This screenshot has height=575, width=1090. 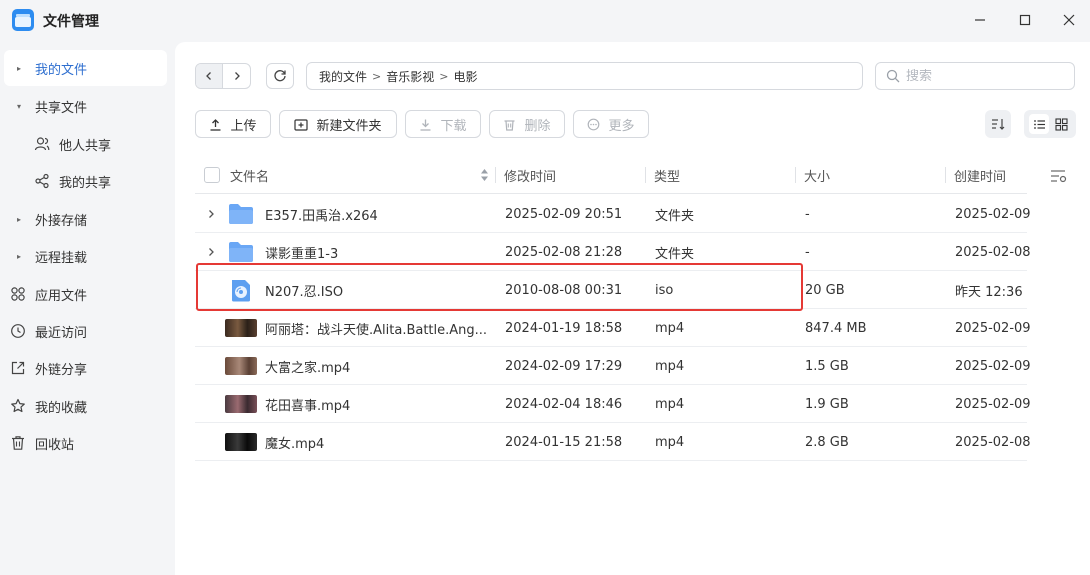 I want to click on sidebar-item-recycle-bin: 回收站, so click(x=85, y=443).